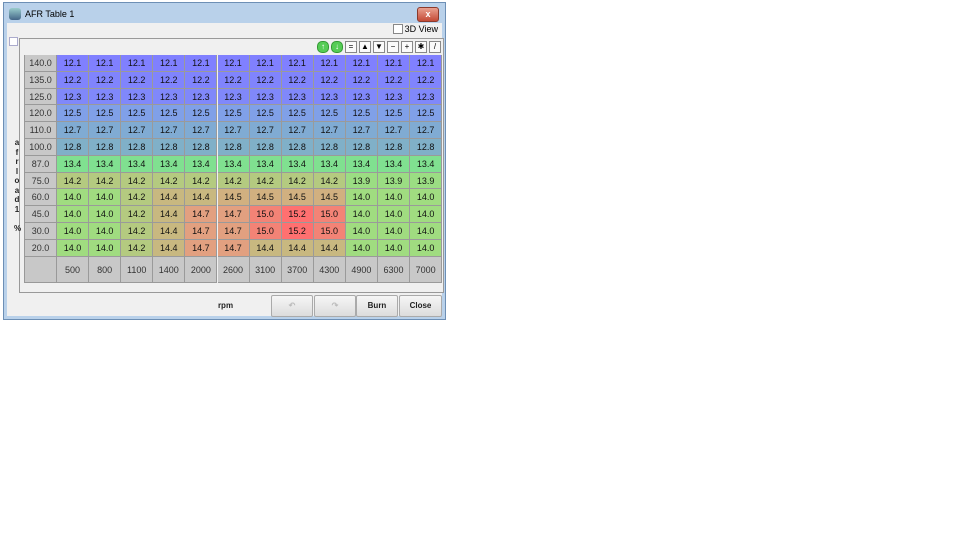 The width and height of the screenshot is (960, 540). I want to click on redo-button: ↷, so click(335, 306).